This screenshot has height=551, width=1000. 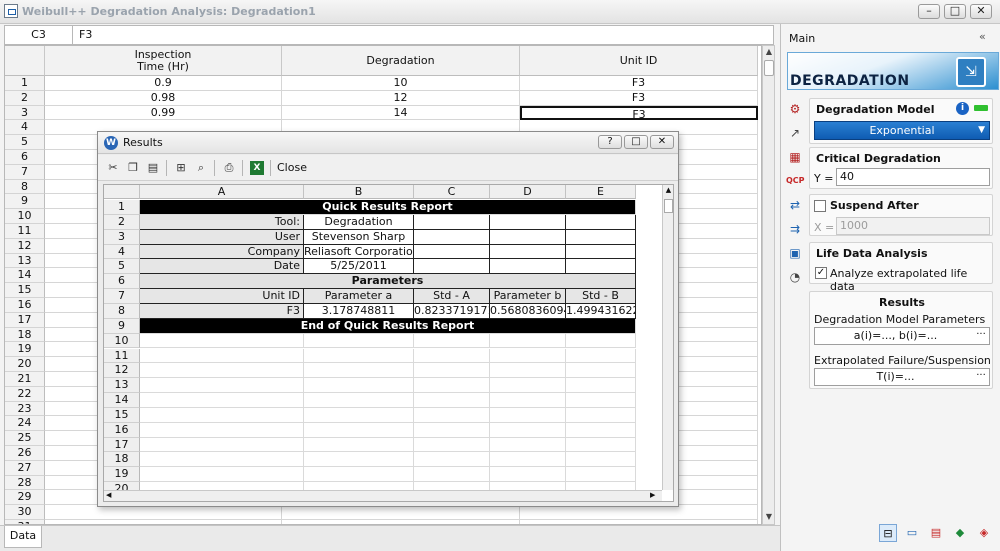 What do you see at coordinates (229, 168) in the screenshot?
I see `print-icon: ⎙` at bounding box center [229, 168].